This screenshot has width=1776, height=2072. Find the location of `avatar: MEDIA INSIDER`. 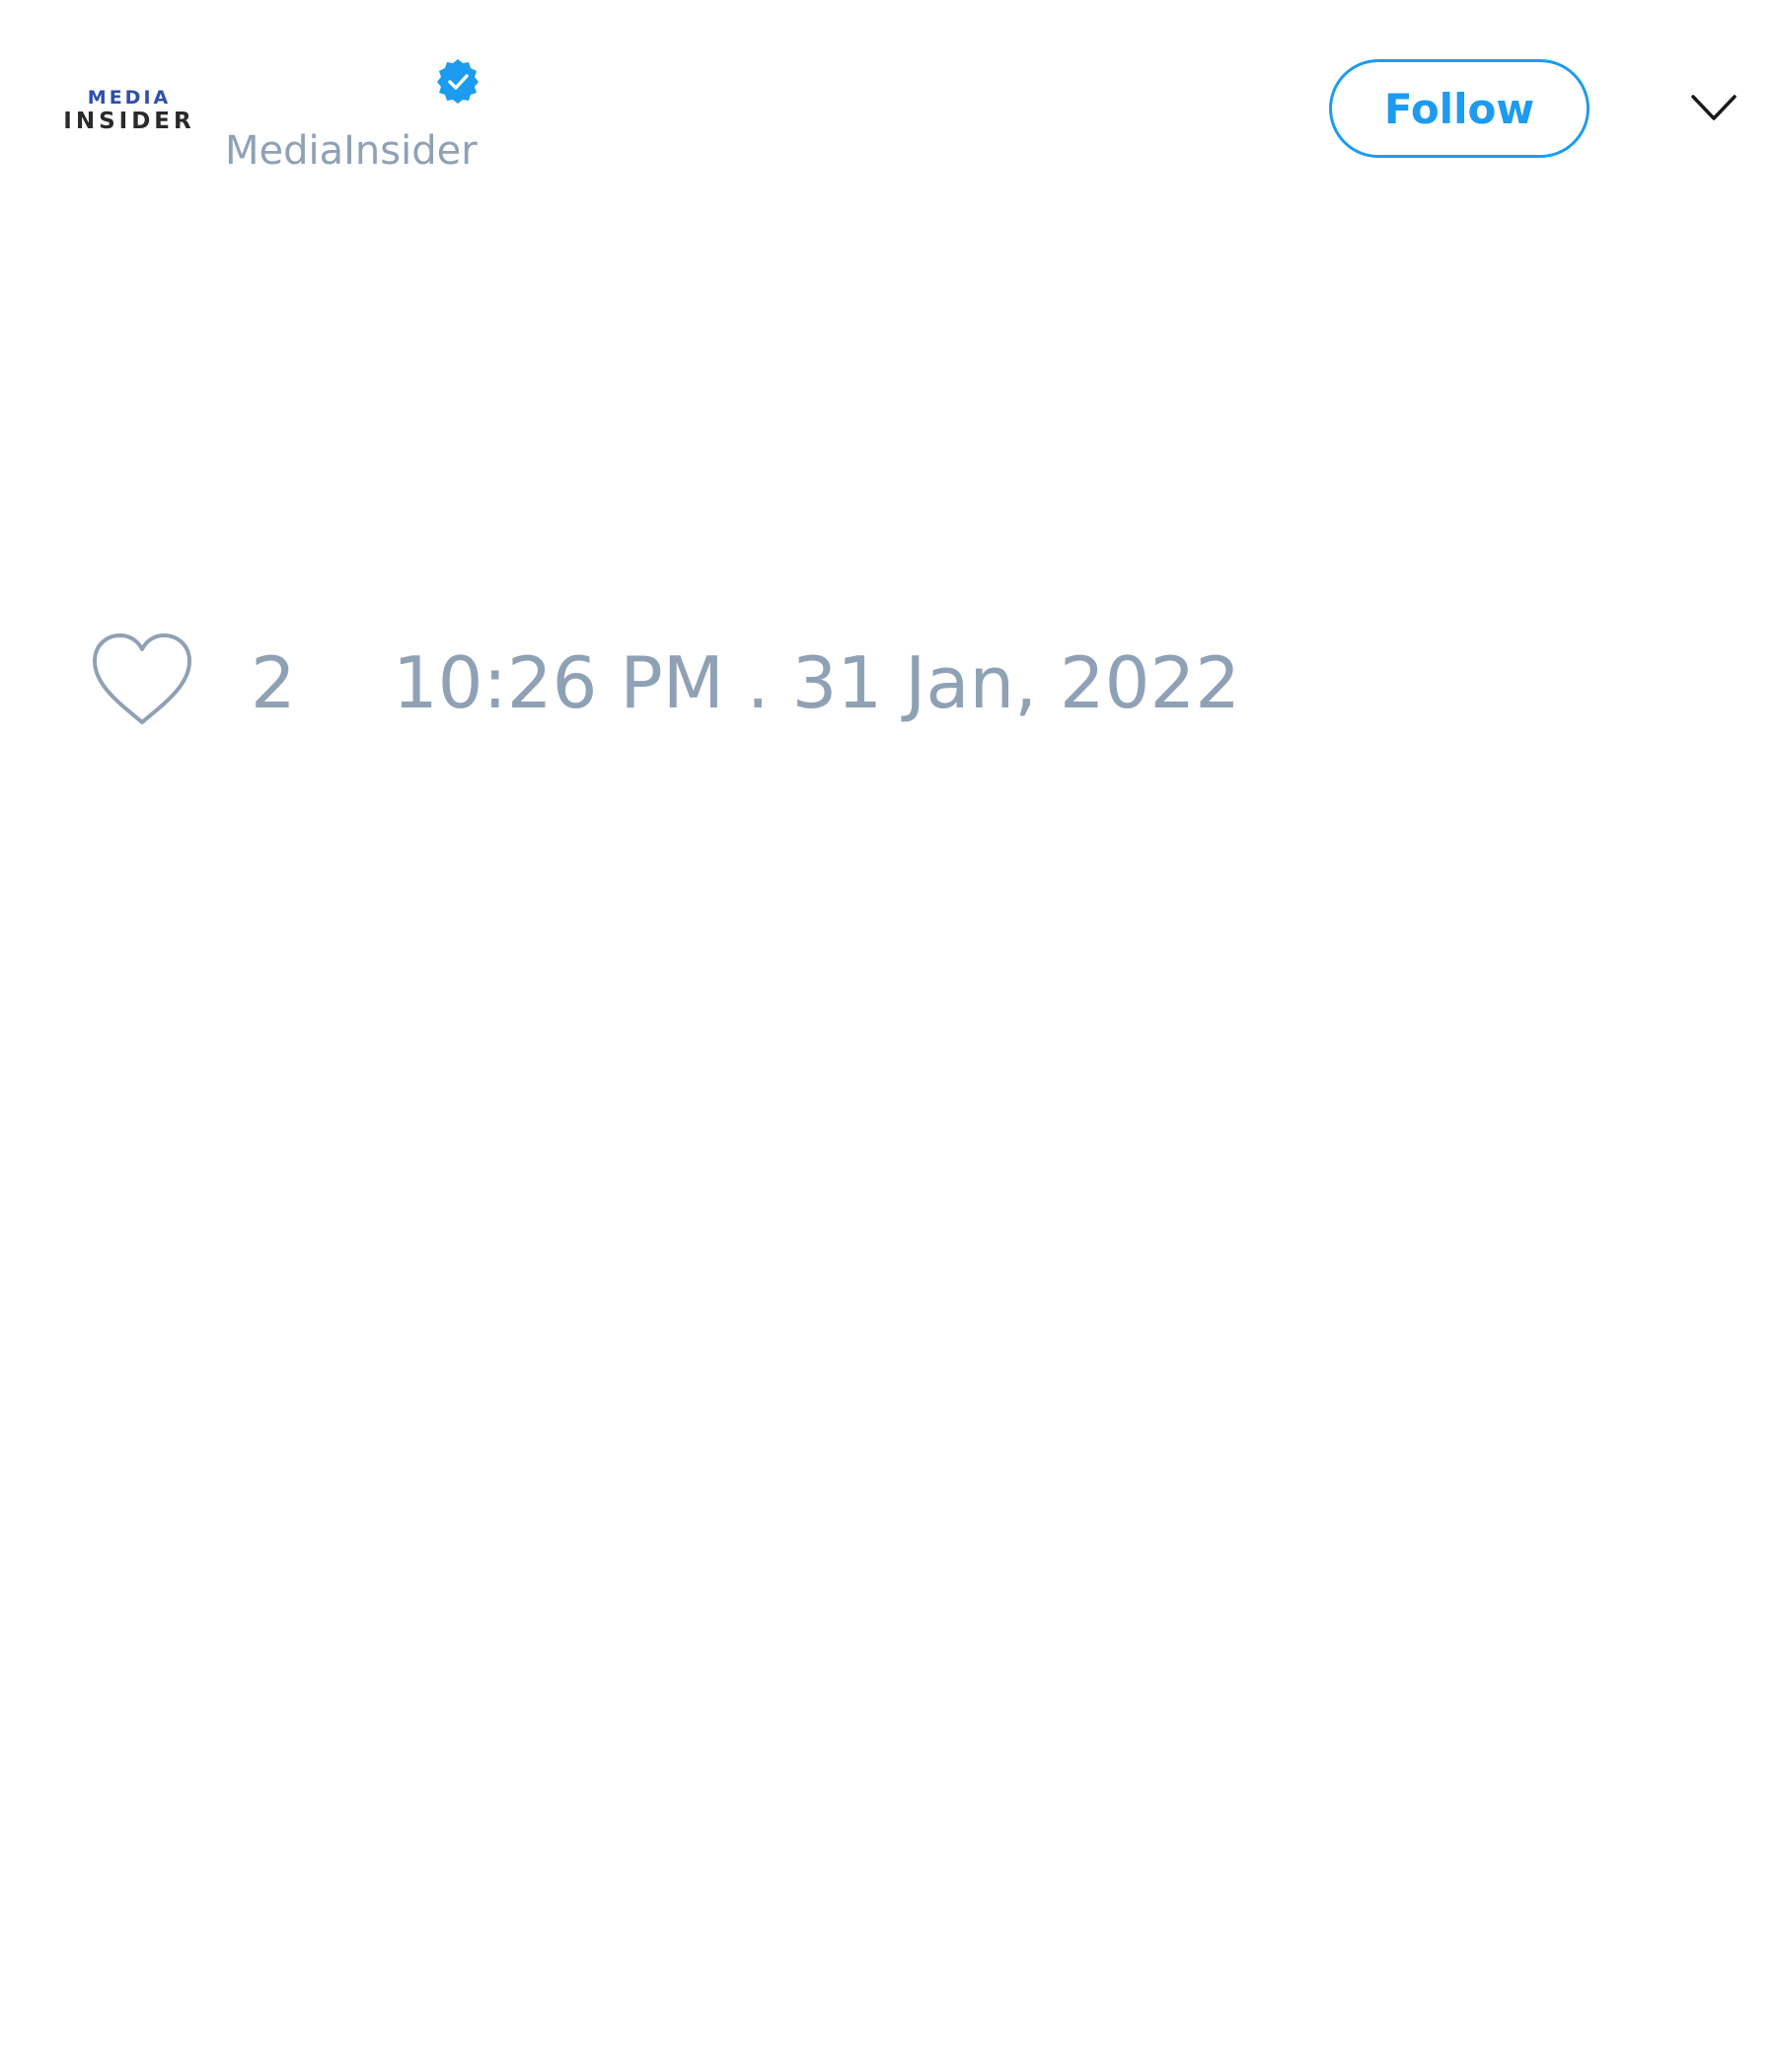

avatar: MEDIA INSIDER is located at coordinates (129, 111).